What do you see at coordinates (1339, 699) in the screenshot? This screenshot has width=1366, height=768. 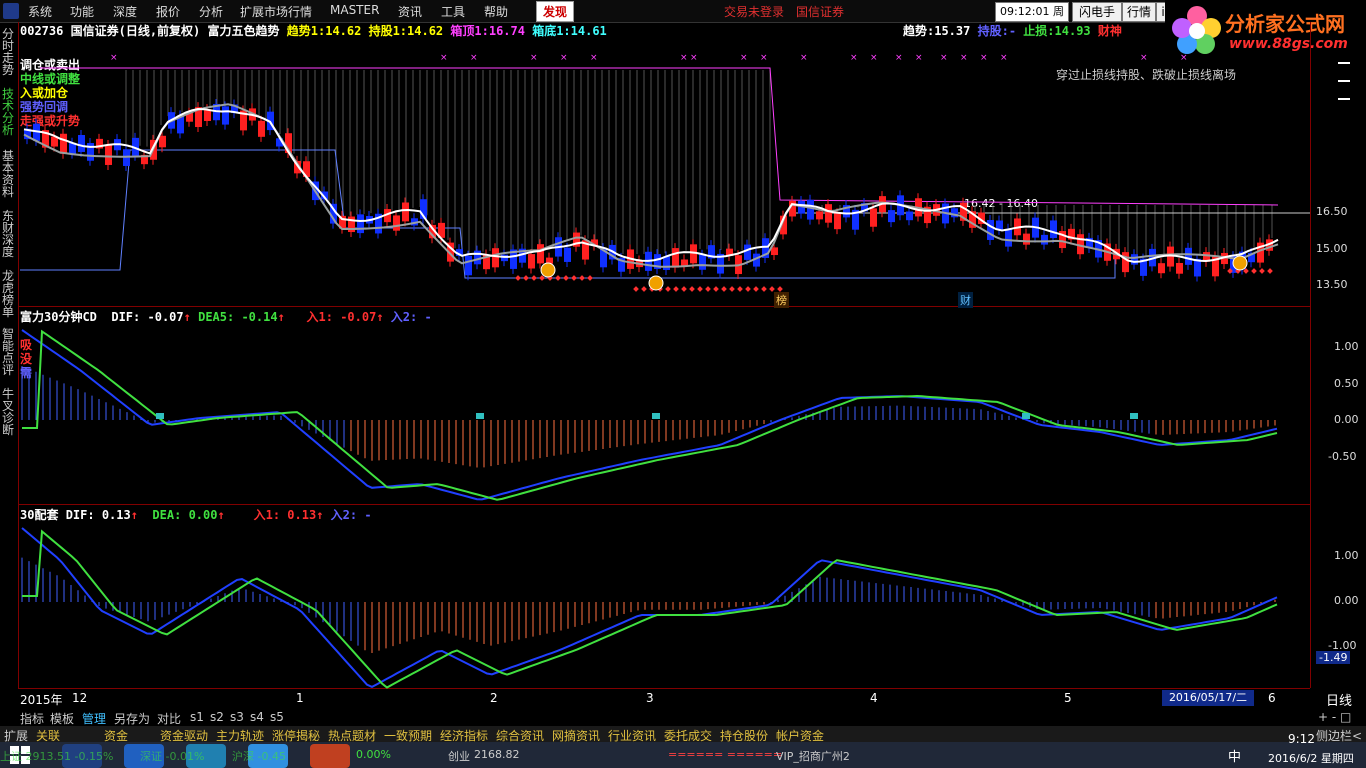 I see `period-selector: 日线` at bounding box center [1339, 699].